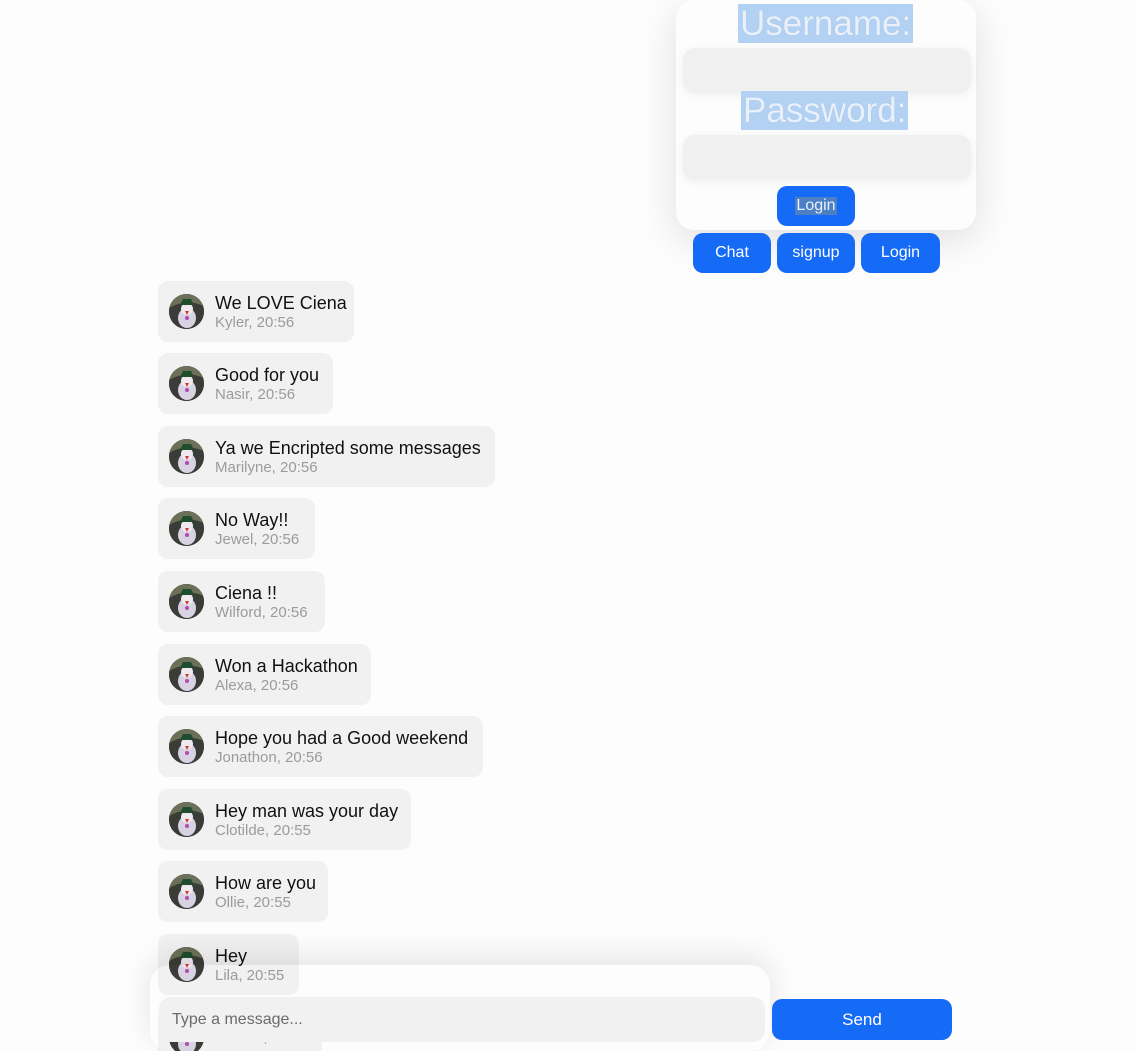 Image resolution: width=1136 pixels, height=1051 pixels. I want to click on password-input, so click(827, 157).